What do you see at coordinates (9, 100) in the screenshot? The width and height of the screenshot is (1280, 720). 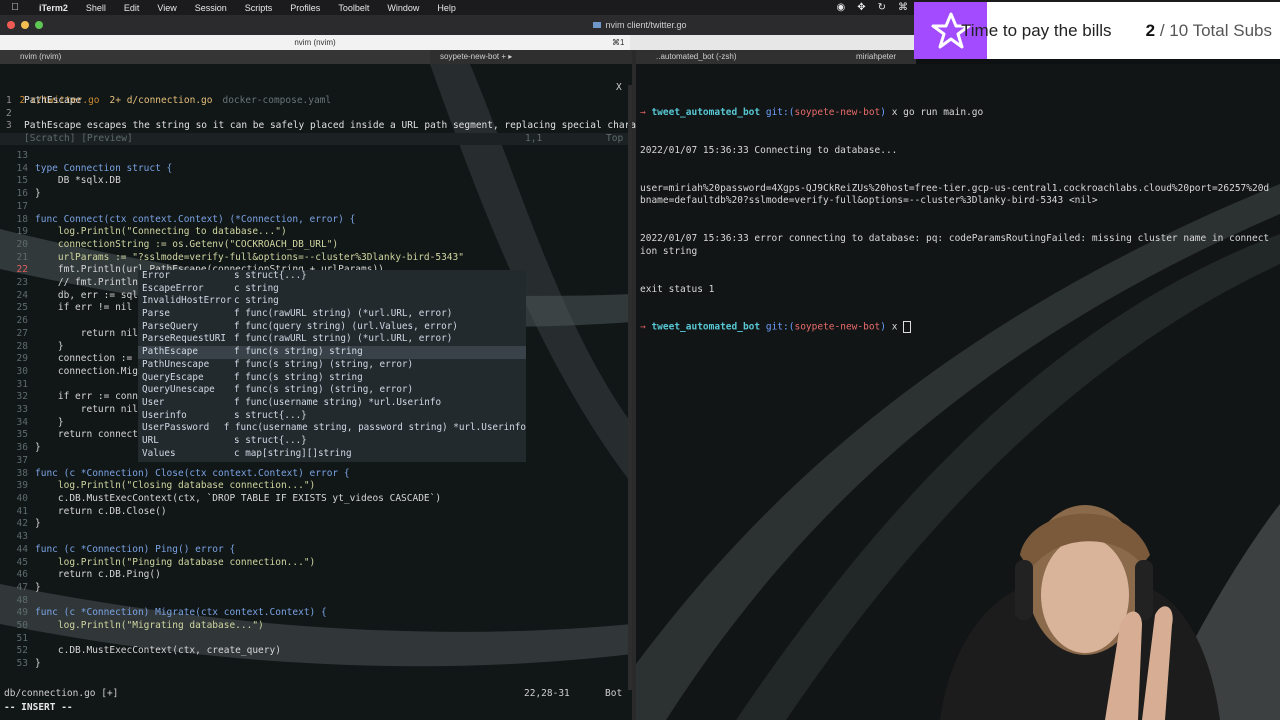 I see `gutter-mark: 1` at bounding box center [9, 100].